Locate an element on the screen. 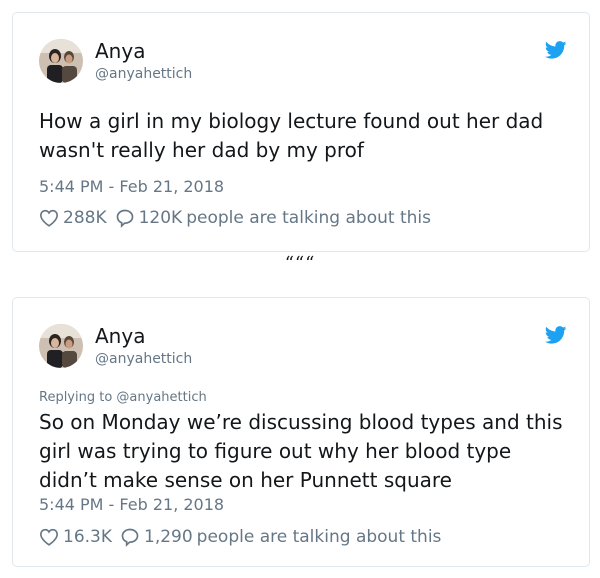 The height and width of the screenshot is (578, 600). like-count: 288K is located at coordinates (85, 218).